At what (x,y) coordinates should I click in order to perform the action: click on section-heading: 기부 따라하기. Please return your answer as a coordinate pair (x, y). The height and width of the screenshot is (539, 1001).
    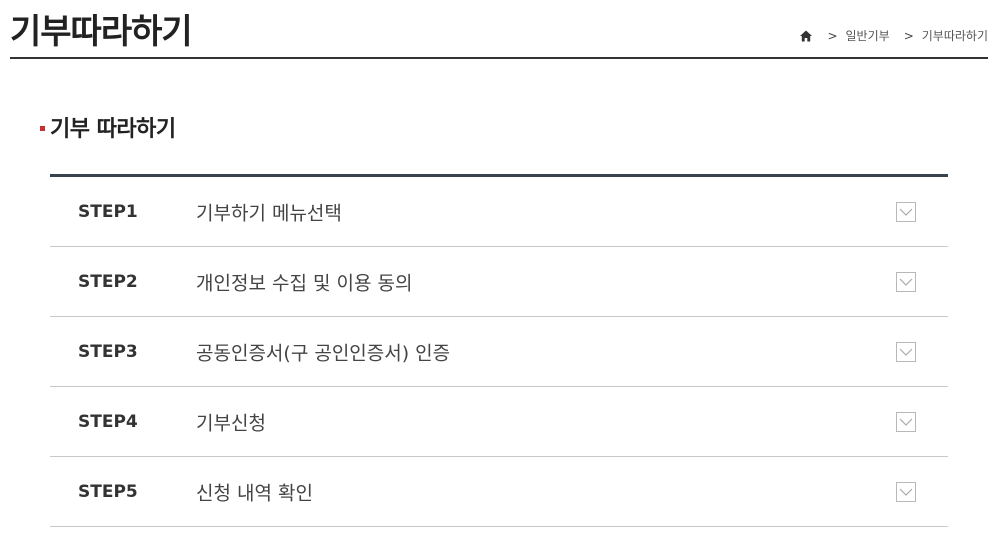
    Looking at the image, I should click on (108, 127).